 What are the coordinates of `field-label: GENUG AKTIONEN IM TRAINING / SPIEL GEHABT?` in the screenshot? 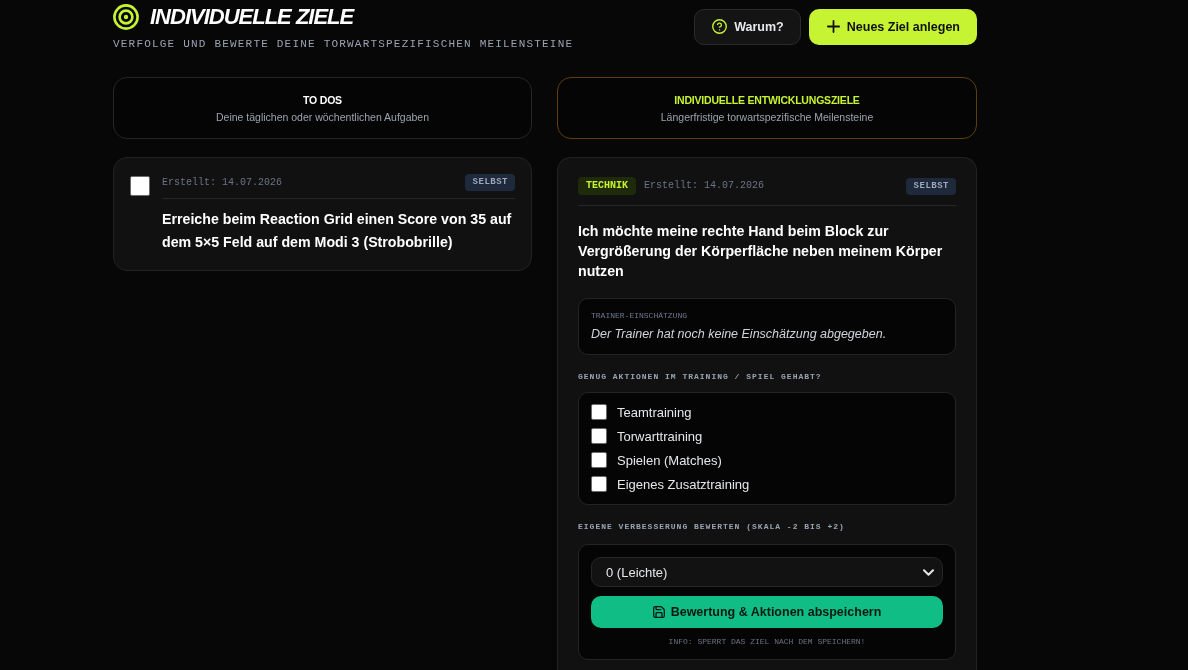 It's located at (700, 377).